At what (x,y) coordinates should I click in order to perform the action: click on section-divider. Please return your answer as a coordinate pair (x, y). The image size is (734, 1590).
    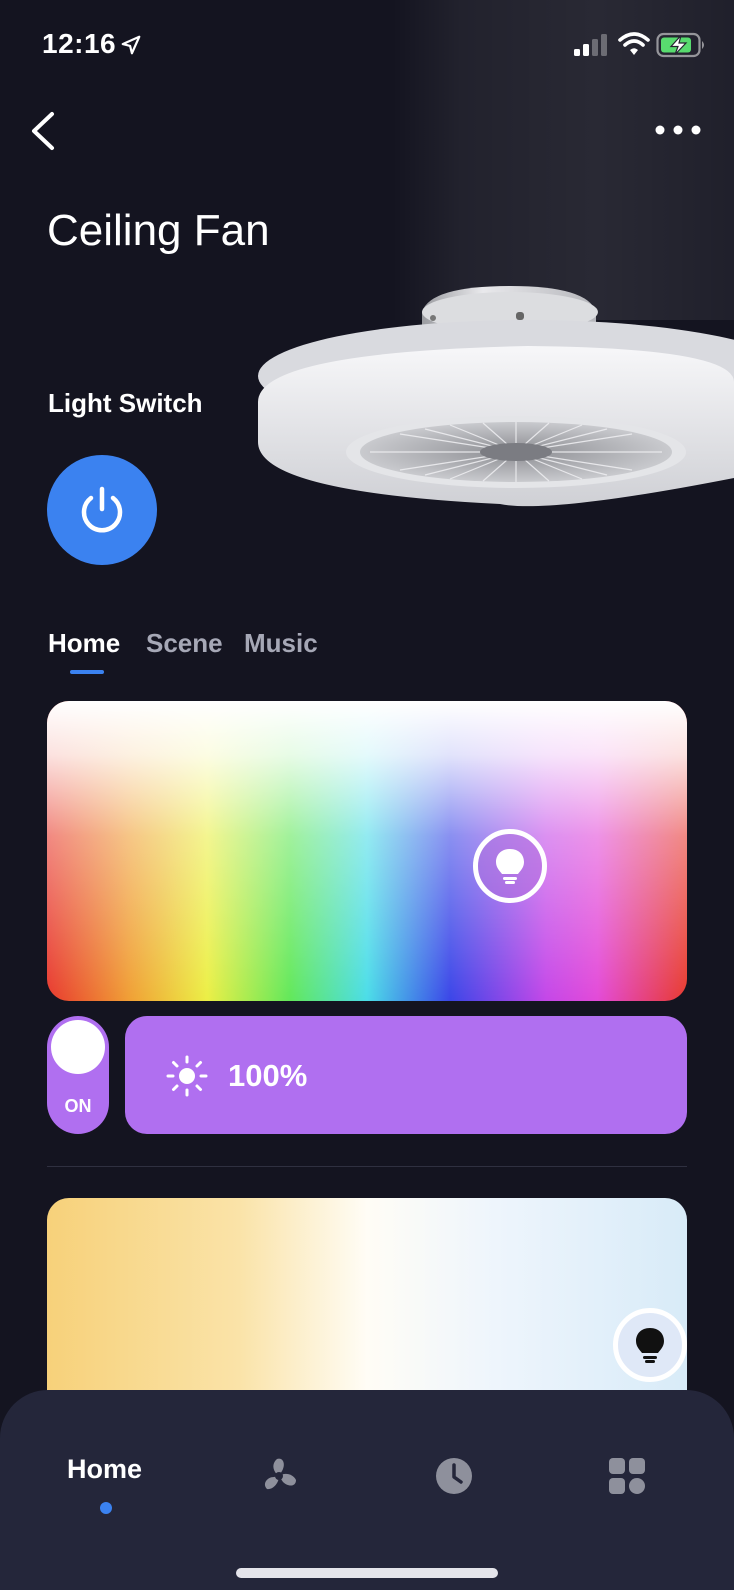
    Looking at the image, I should click on (367, 1166).